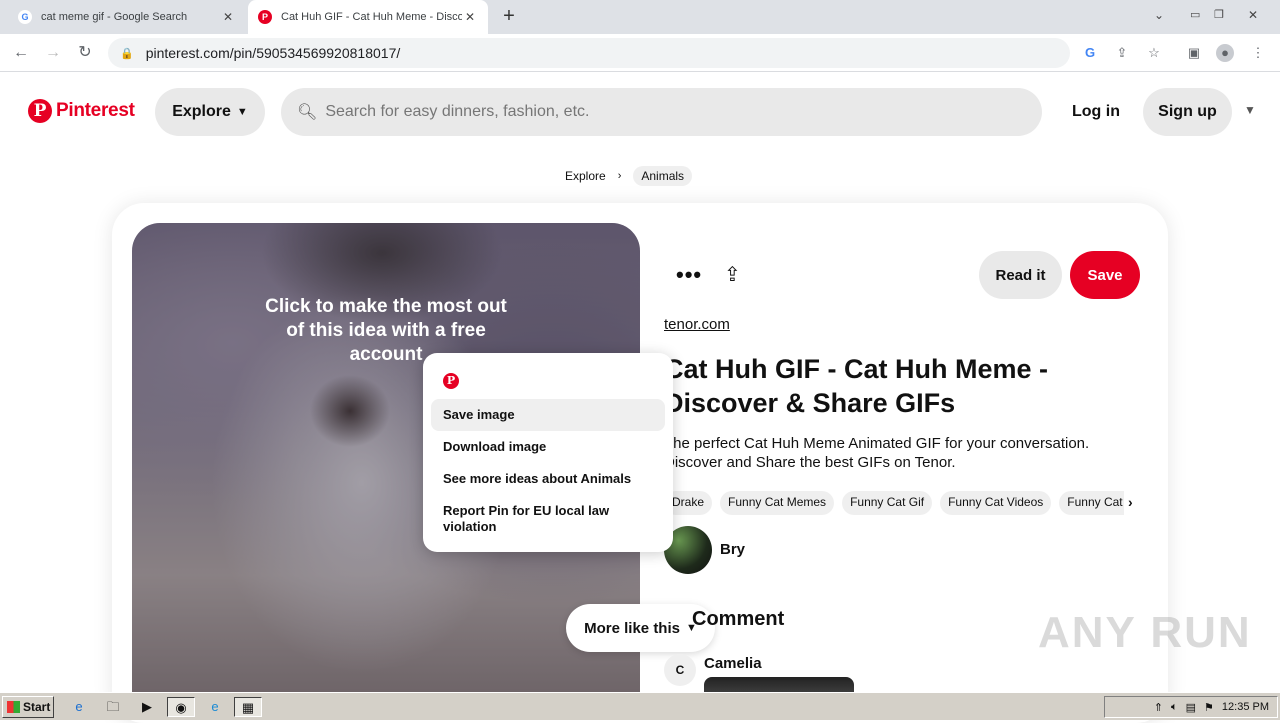  I want to click on tab-title: Cat Huh GIF - Cat Huh Meme - Disco, so click(371, 17).